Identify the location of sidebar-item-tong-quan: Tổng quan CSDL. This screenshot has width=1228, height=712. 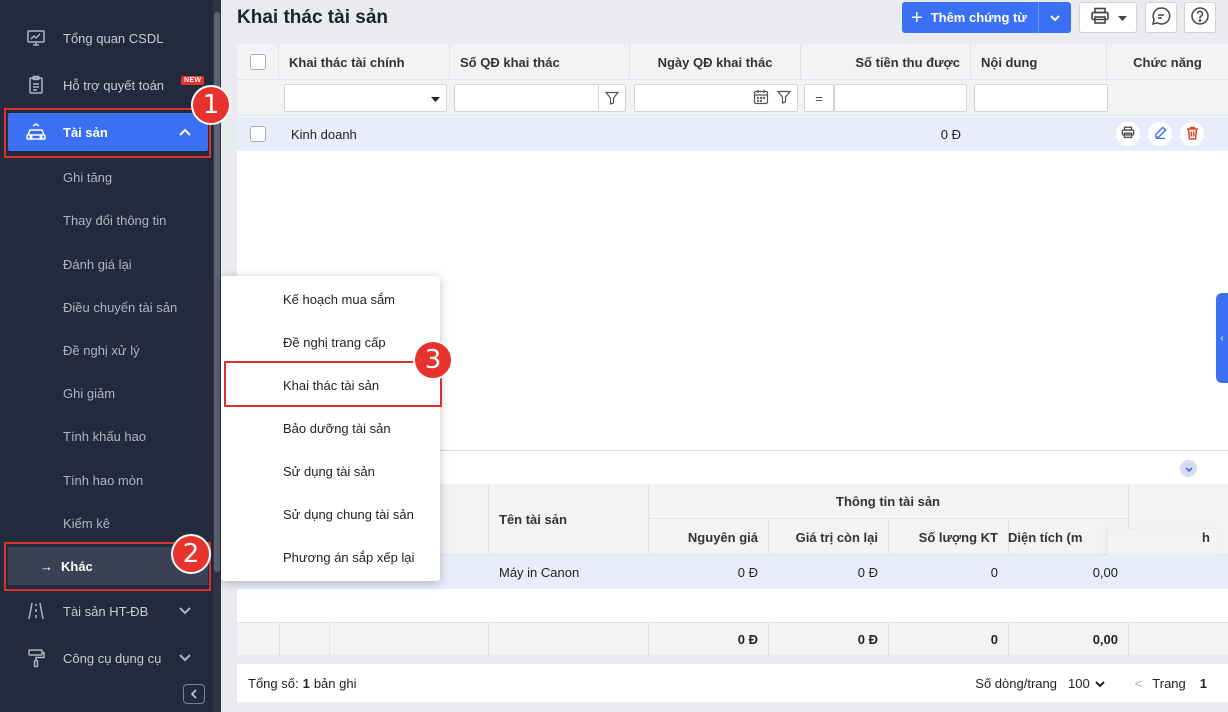
(108, 38).